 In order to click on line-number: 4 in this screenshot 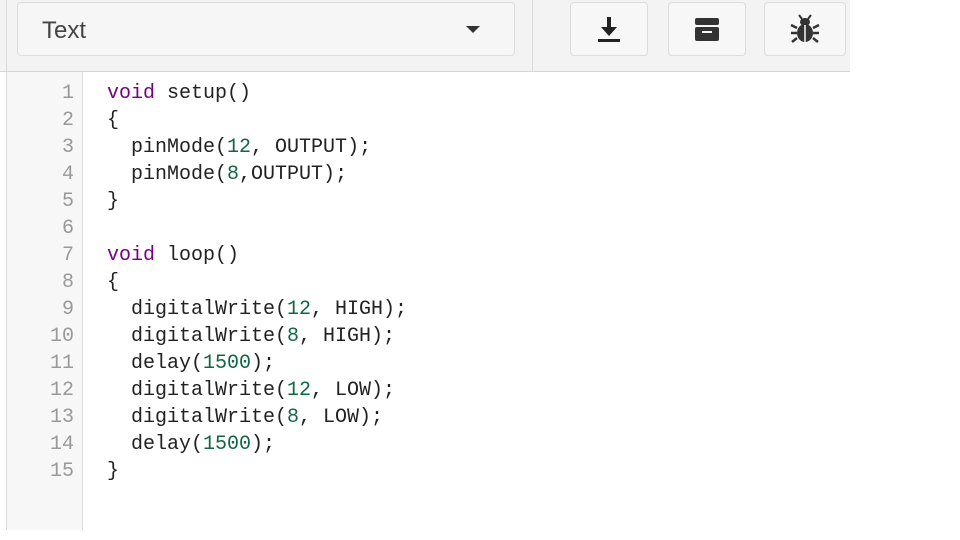, I will do `click(67, 174)`.